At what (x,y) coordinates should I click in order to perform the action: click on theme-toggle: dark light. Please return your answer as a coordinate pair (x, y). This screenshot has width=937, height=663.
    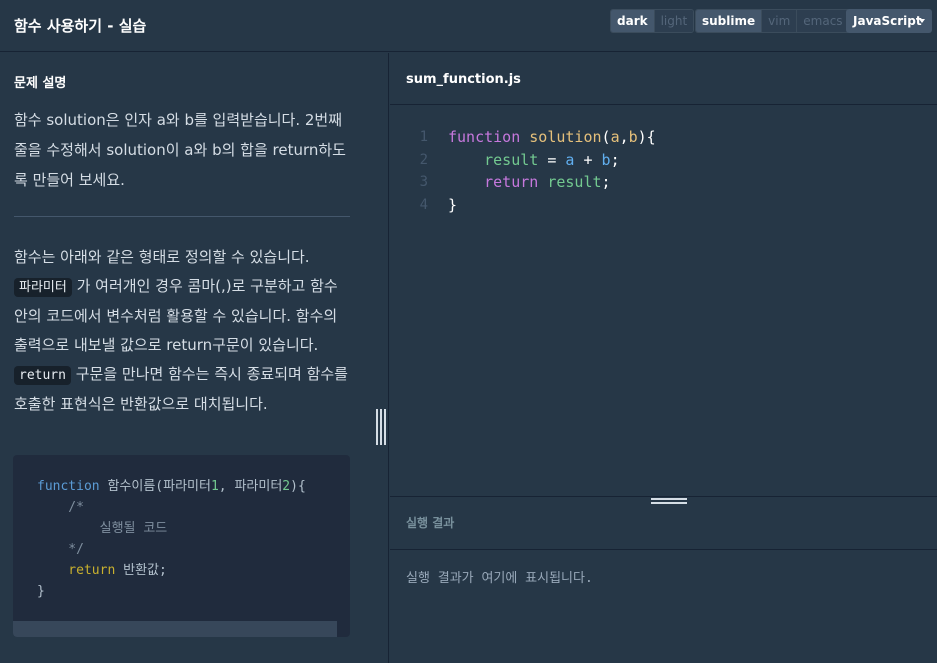
    Looking at the image, I should click on (652, 21).